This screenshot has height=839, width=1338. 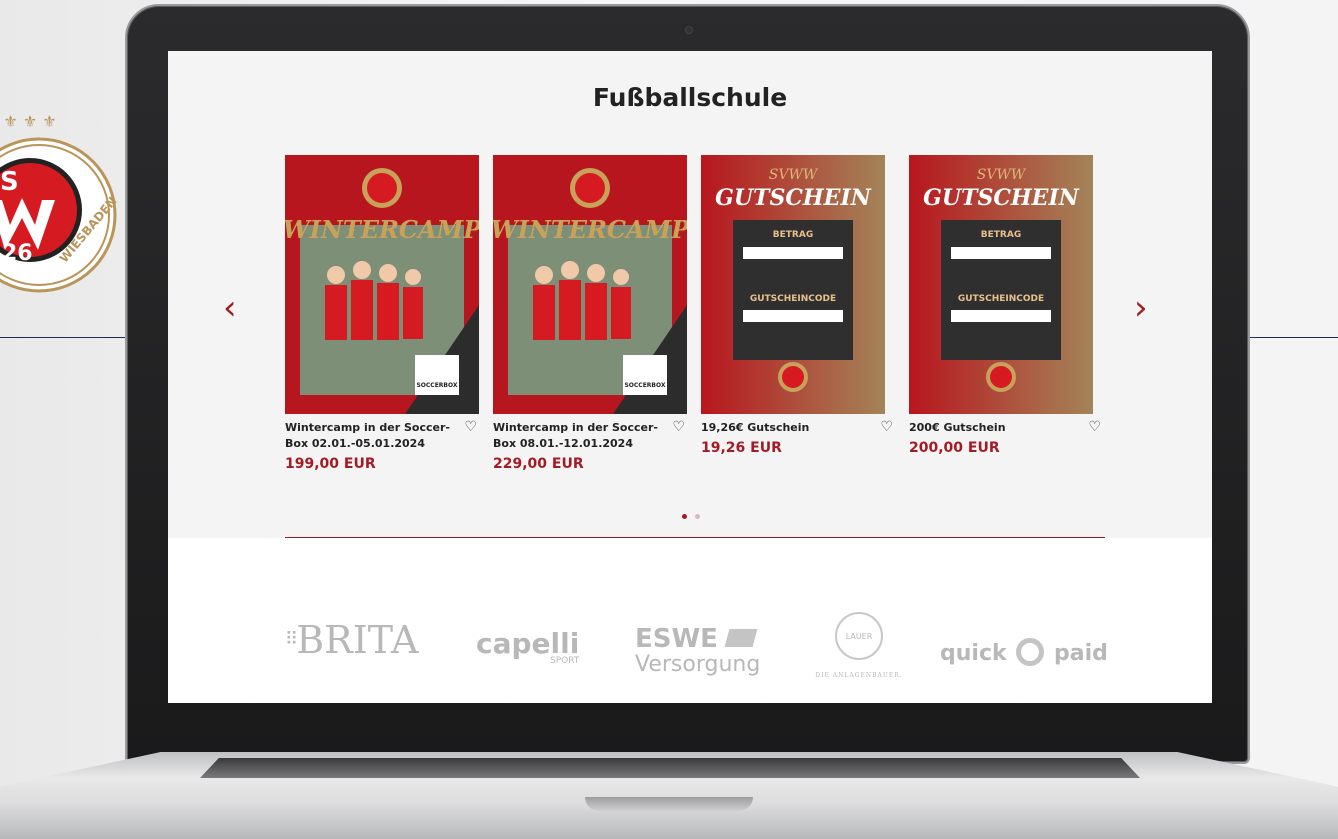 I want to click on carousel-prev-arrow: ‹, so click(x=230, y=308).